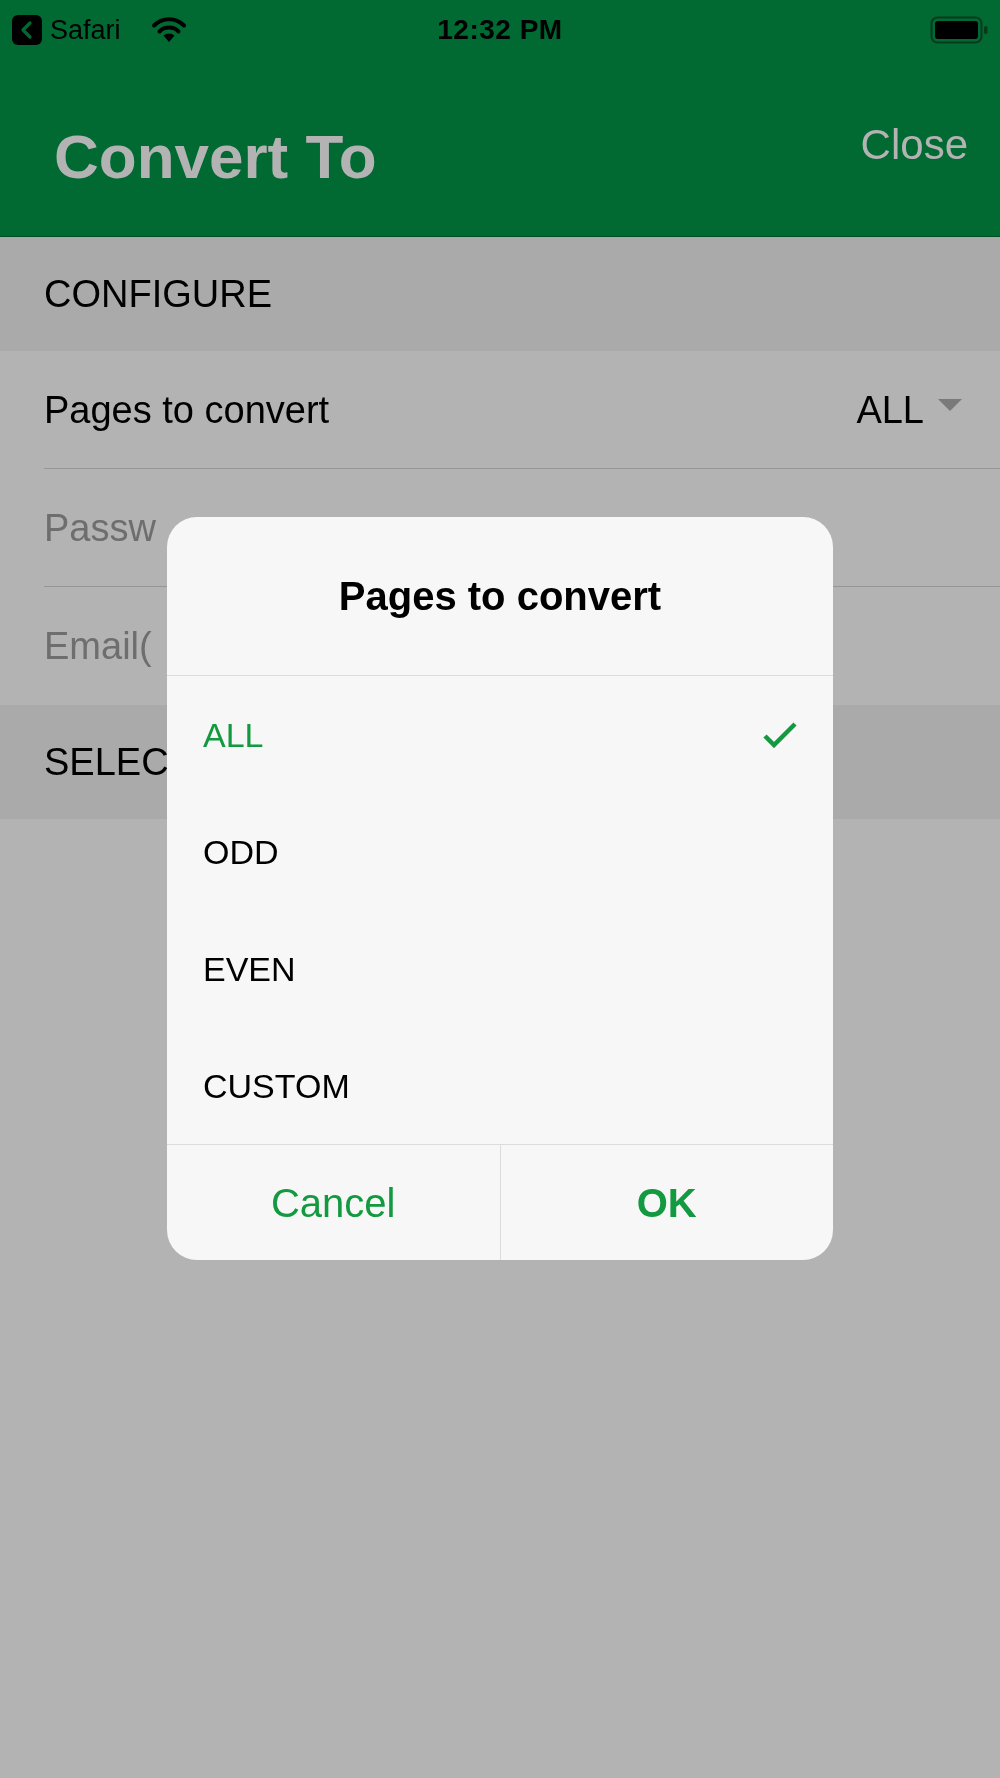 The width and height of the screenshot is (1000, 1778). I want to click on pages-dropdown: ALL, so click(928, 409).